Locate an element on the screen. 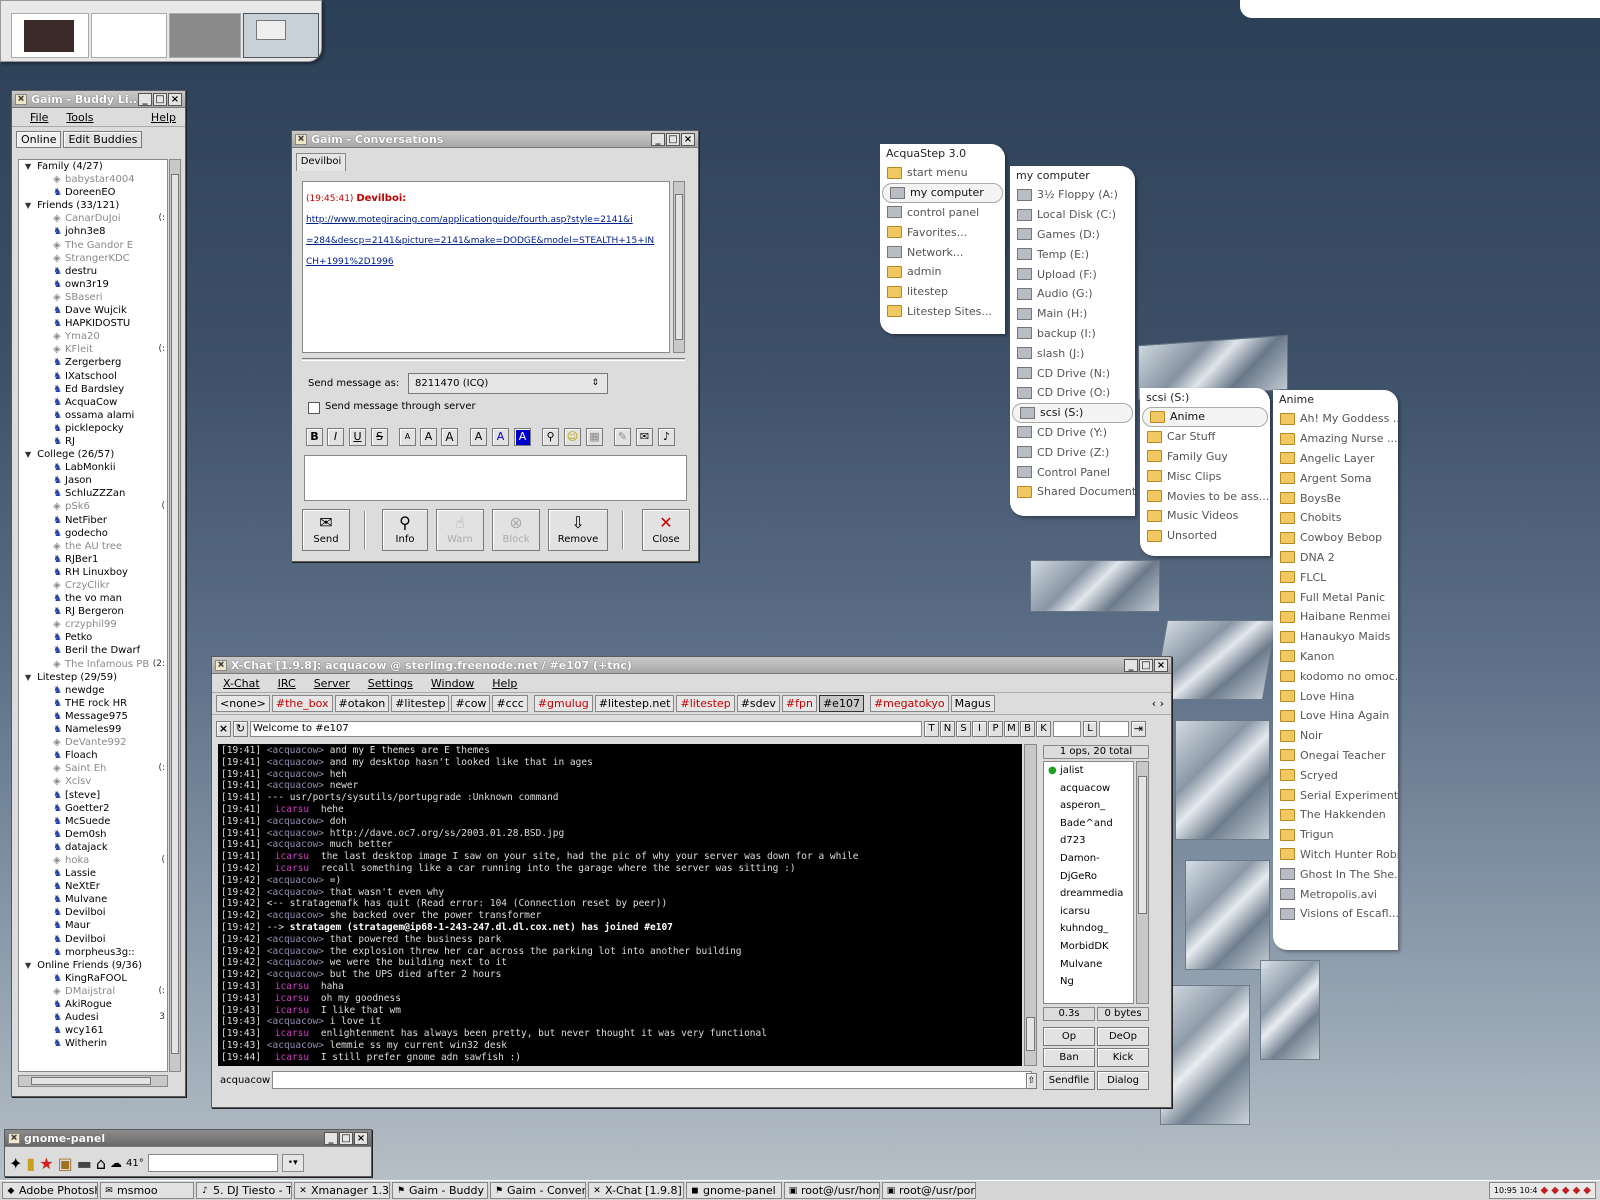 This screenshot has height=1200, width=1600. buddy-row: ◈ CrzyClikr is located at coordinates (93, 585).